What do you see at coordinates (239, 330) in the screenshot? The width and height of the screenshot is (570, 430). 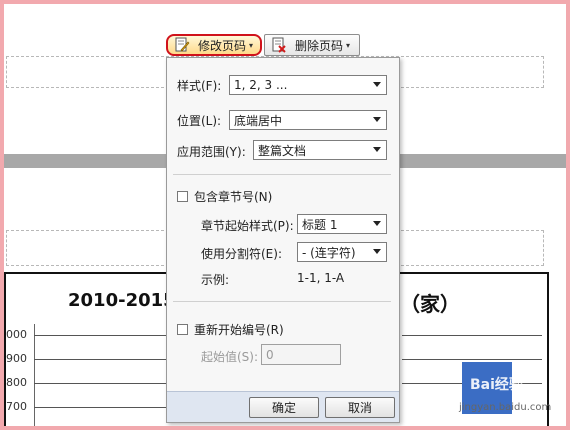 I see `restart-numbering-label: 重新开始编号(R)` at bounding box center [239, 330].